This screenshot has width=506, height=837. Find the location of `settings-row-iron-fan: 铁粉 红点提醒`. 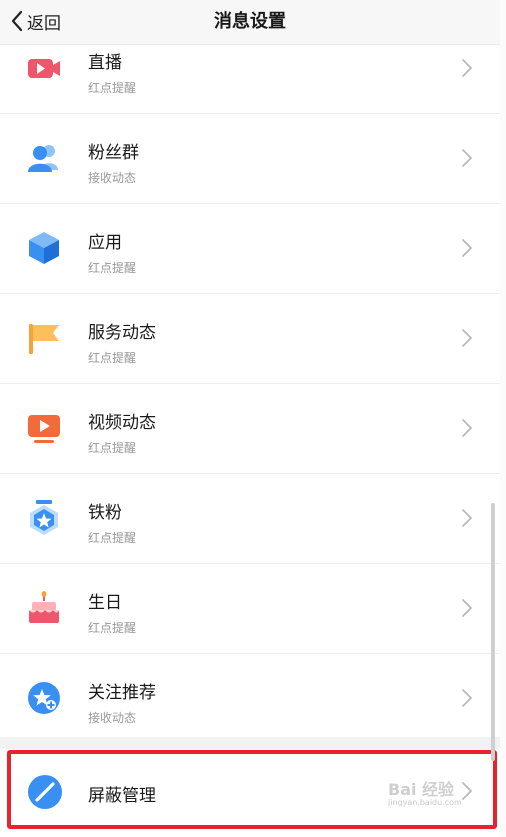

settings-row-iron-fan: 铁粉 红点提醒 is located at coordinates (250, 519).